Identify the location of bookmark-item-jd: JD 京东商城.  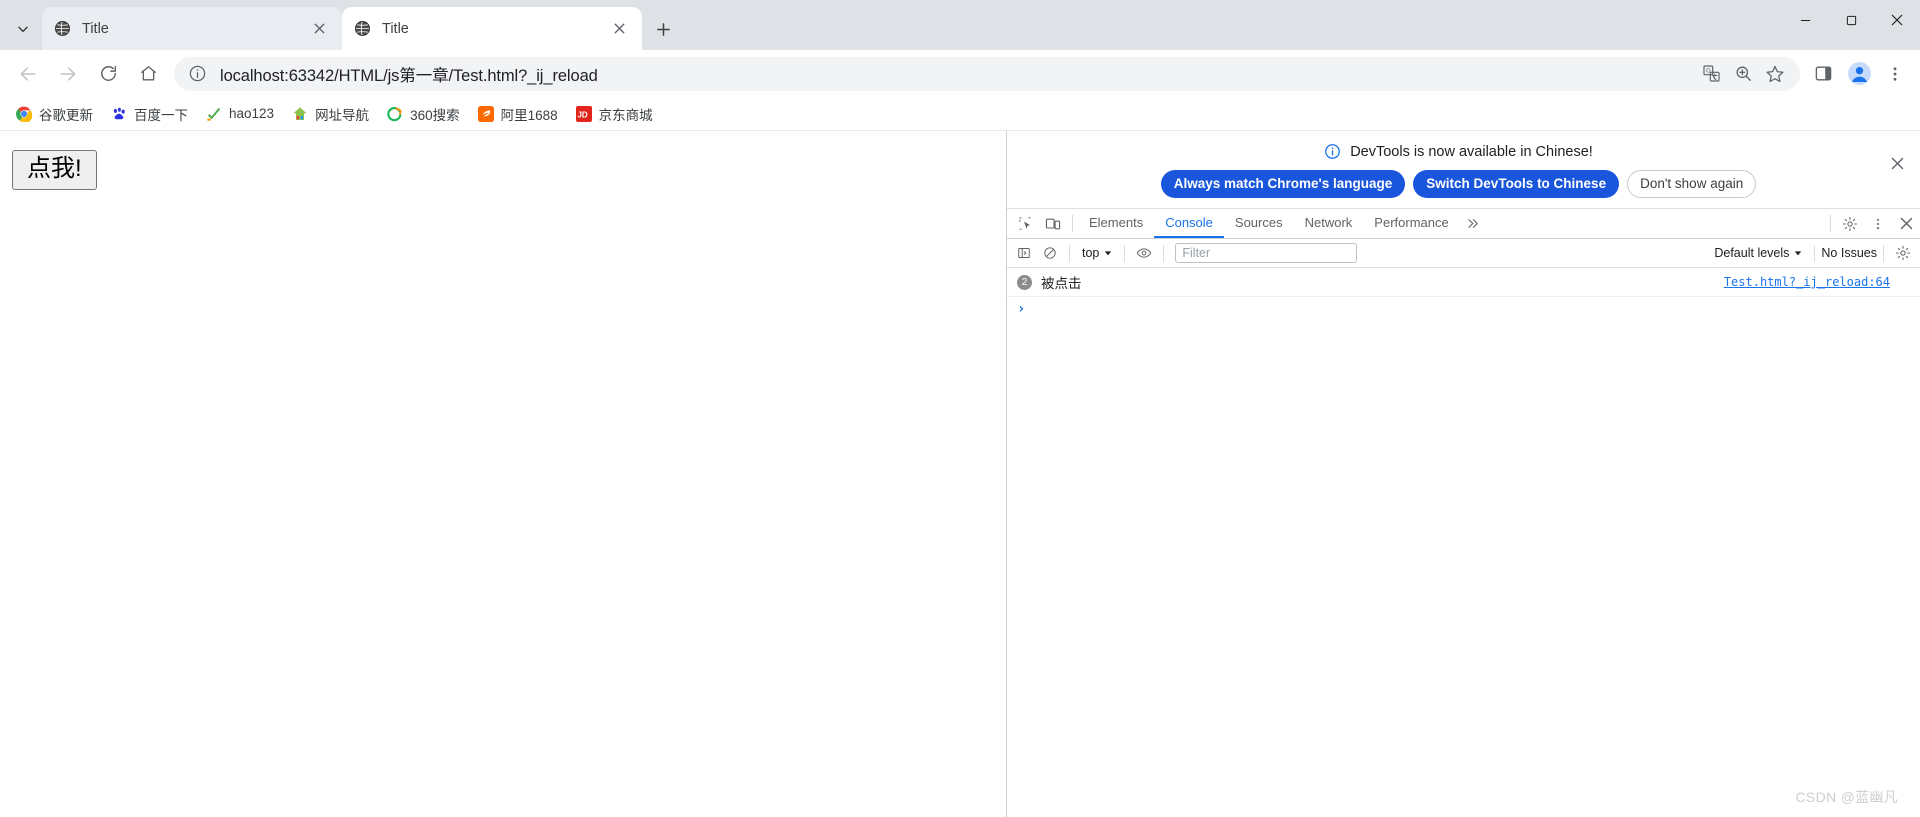
(614, 114).